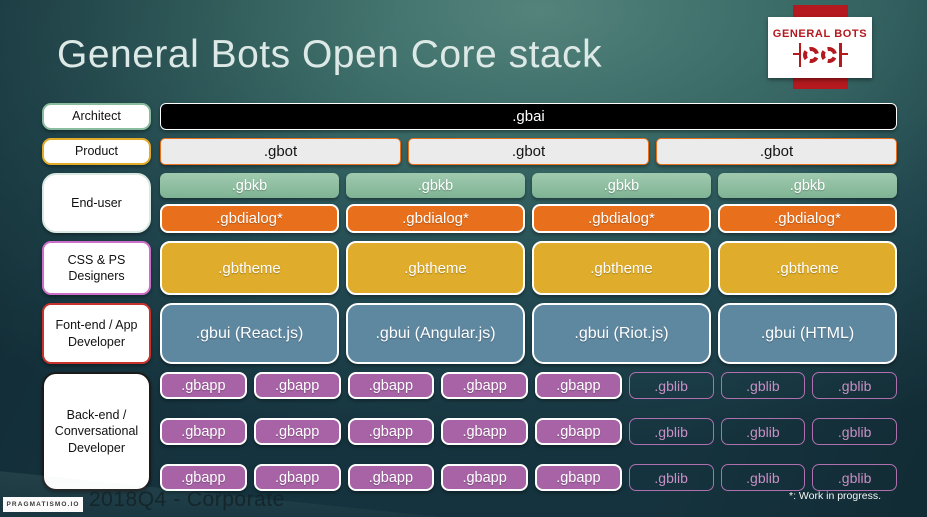  What do you see at coordinates (621, 333) in the screenshot?
I see `gbui-box: .gbui (Riot.js)` at bounding box center [621, 333].